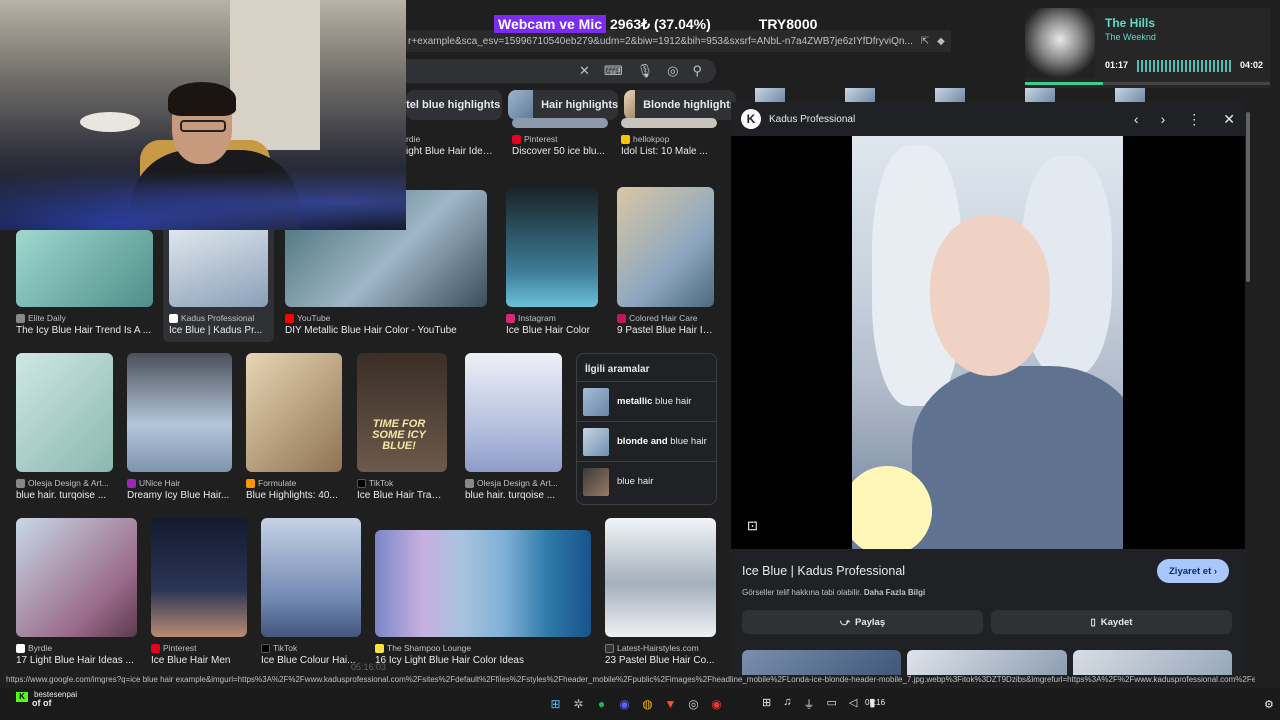 The height and width of the screenshot is (720, 1280). What do you see at coordinates (1248, 197) in the screenshot?
I see `panel-scrollbar` at bounding box center [1248, 197].